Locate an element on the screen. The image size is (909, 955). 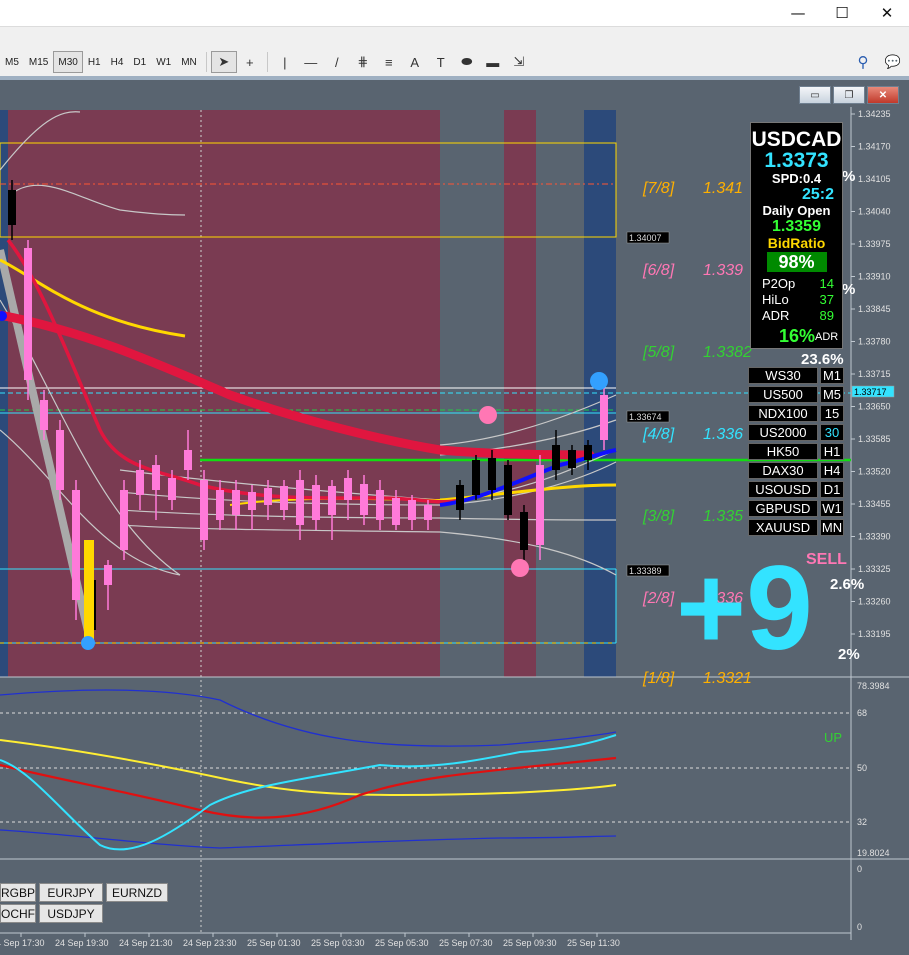
market-timeframe-button: 15 is located at coordinates (832, 413).